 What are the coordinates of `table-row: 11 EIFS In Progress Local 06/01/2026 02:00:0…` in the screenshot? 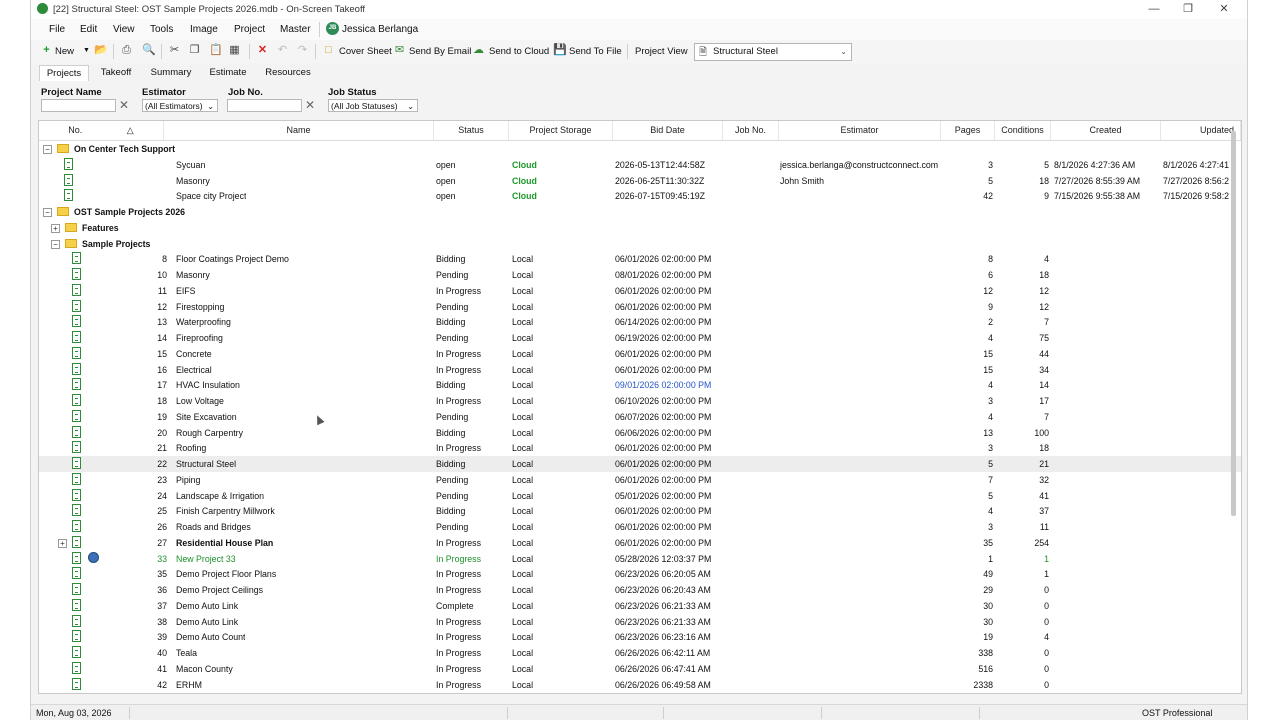 It's located at (640, 291).